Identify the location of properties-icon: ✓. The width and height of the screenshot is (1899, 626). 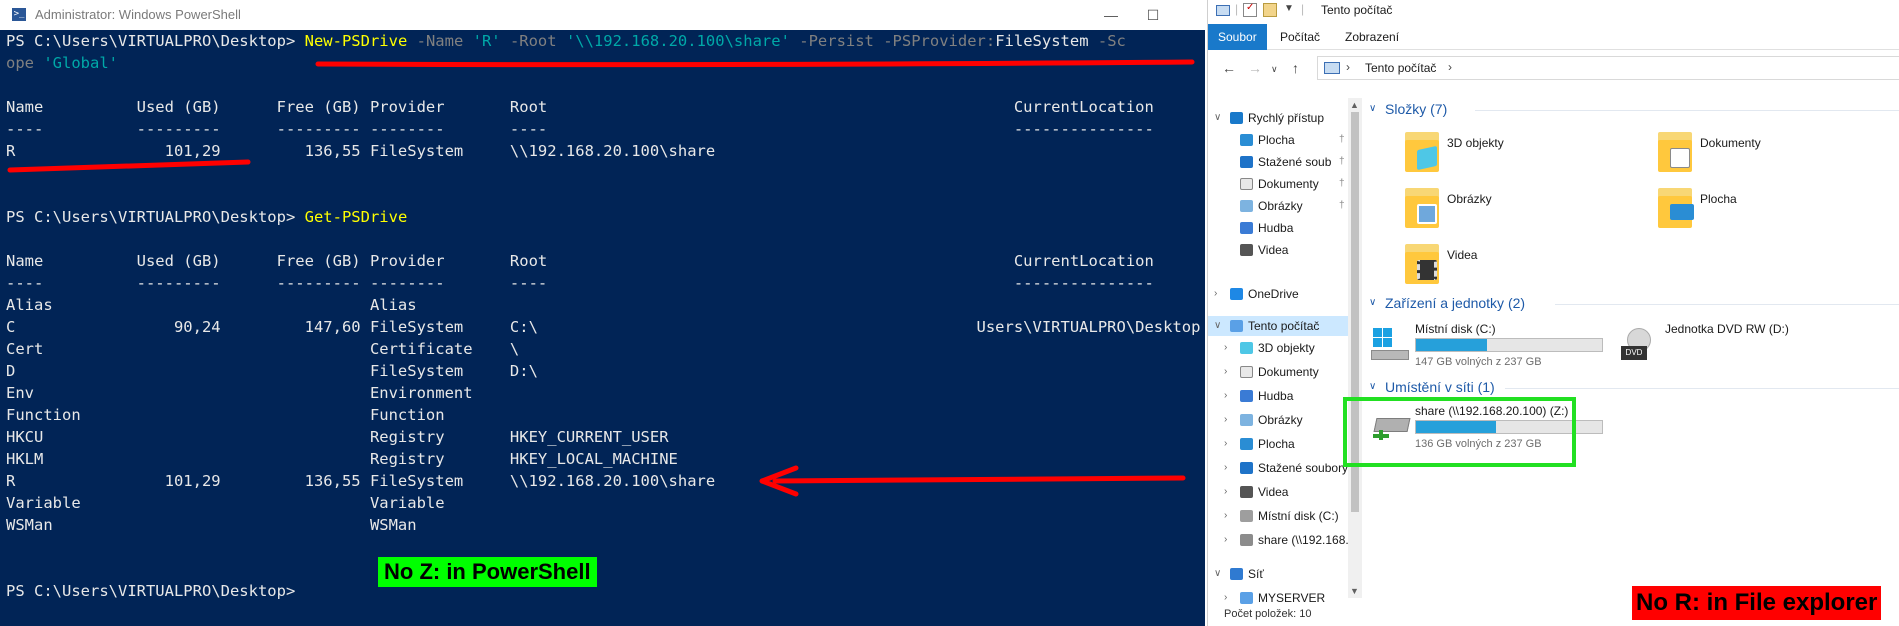
(1250, 9).